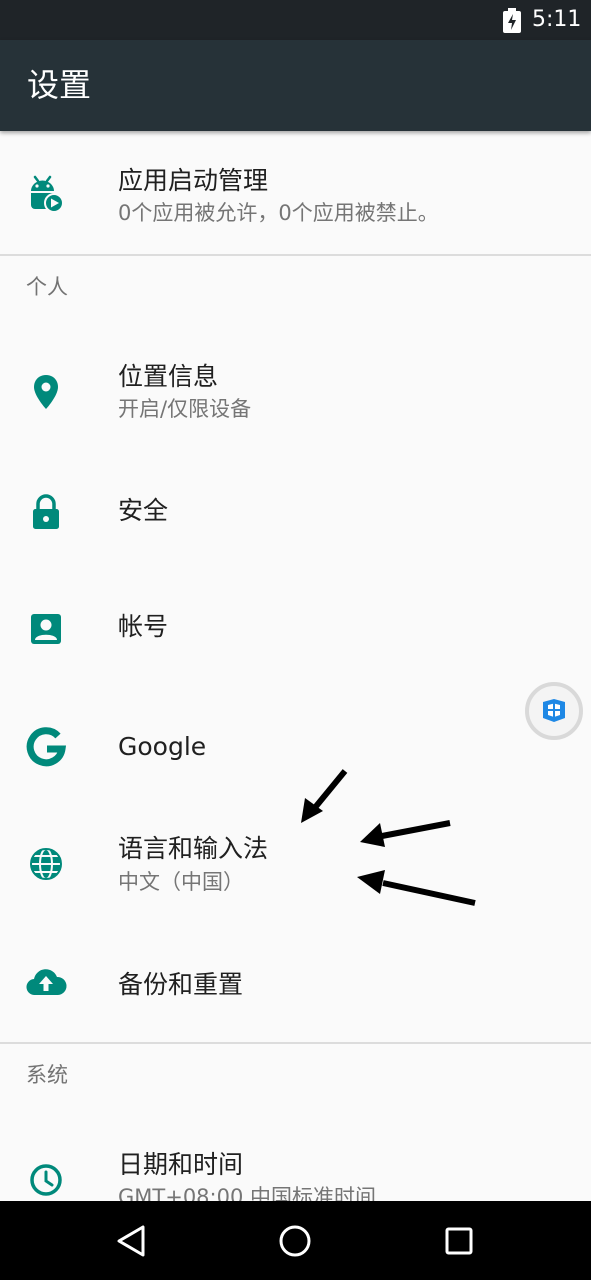 The image size is (591, 1280). Describe the element at coordinates (181, 984) in the screenshot. I see `settings-item-title: 备份和重置` at that location.